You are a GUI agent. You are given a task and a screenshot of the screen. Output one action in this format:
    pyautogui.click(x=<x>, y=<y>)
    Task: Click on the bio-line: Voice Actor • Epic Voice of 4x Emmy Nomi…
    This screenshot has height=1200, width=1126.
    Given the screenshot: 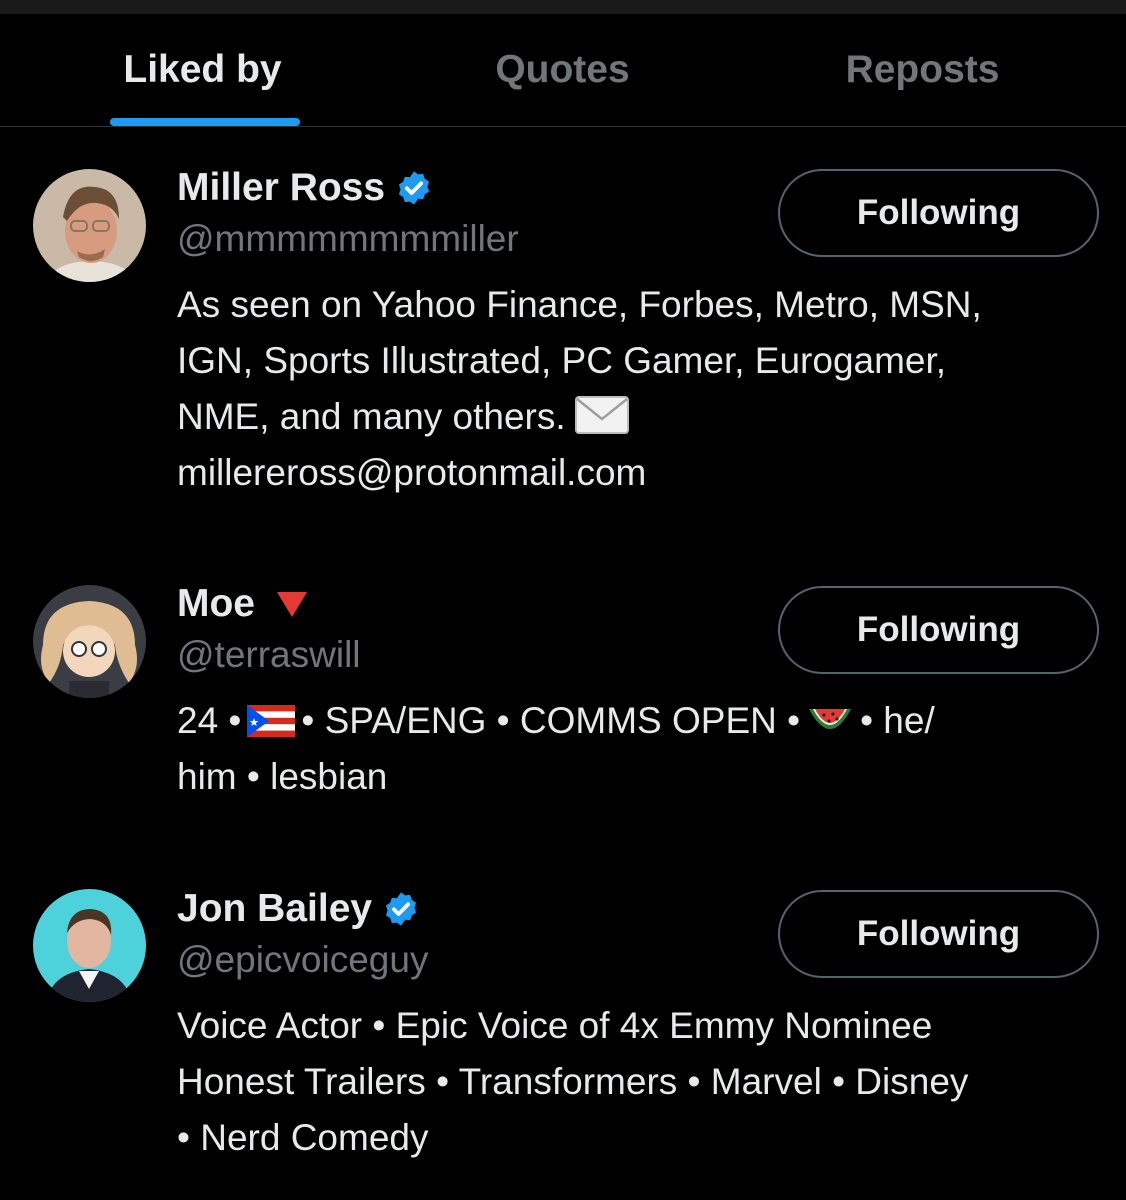 What is the action you would take?
    pyautogui.click(x=555, y=1025)
    